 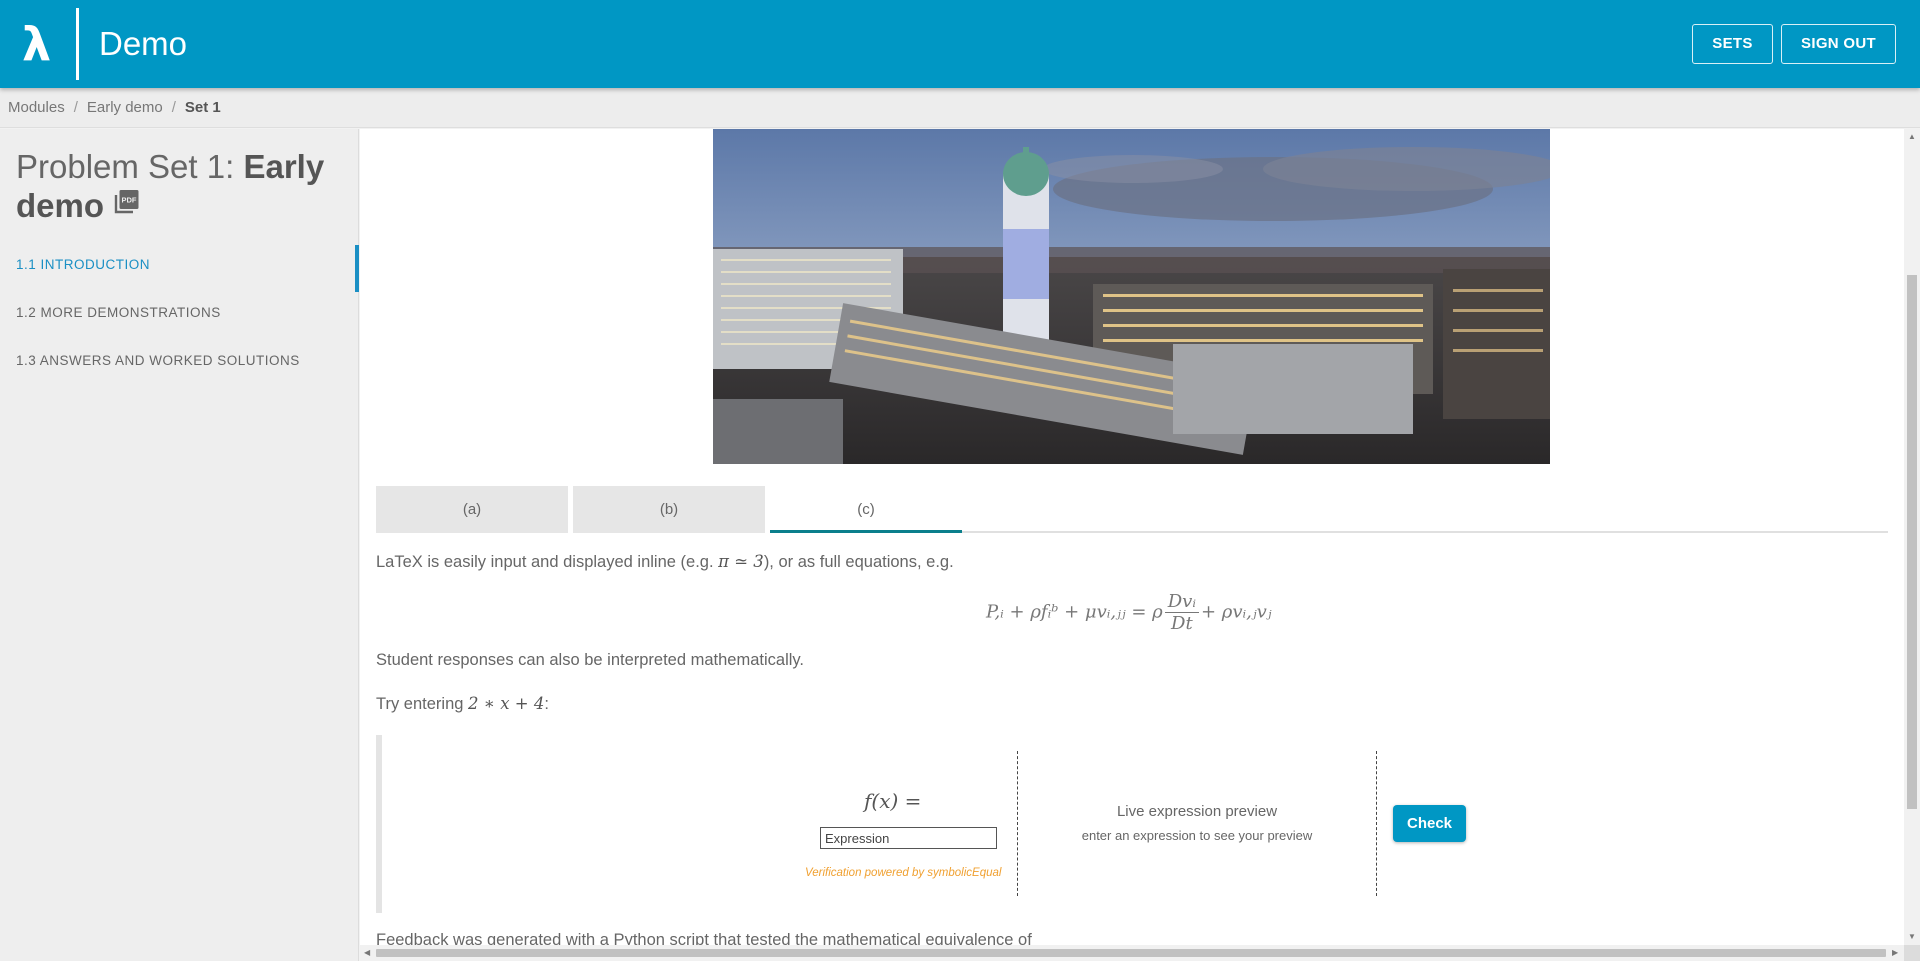 I want to click on preview-subtitle: enter an expression to see your preview, so click(x=1197, y=835).